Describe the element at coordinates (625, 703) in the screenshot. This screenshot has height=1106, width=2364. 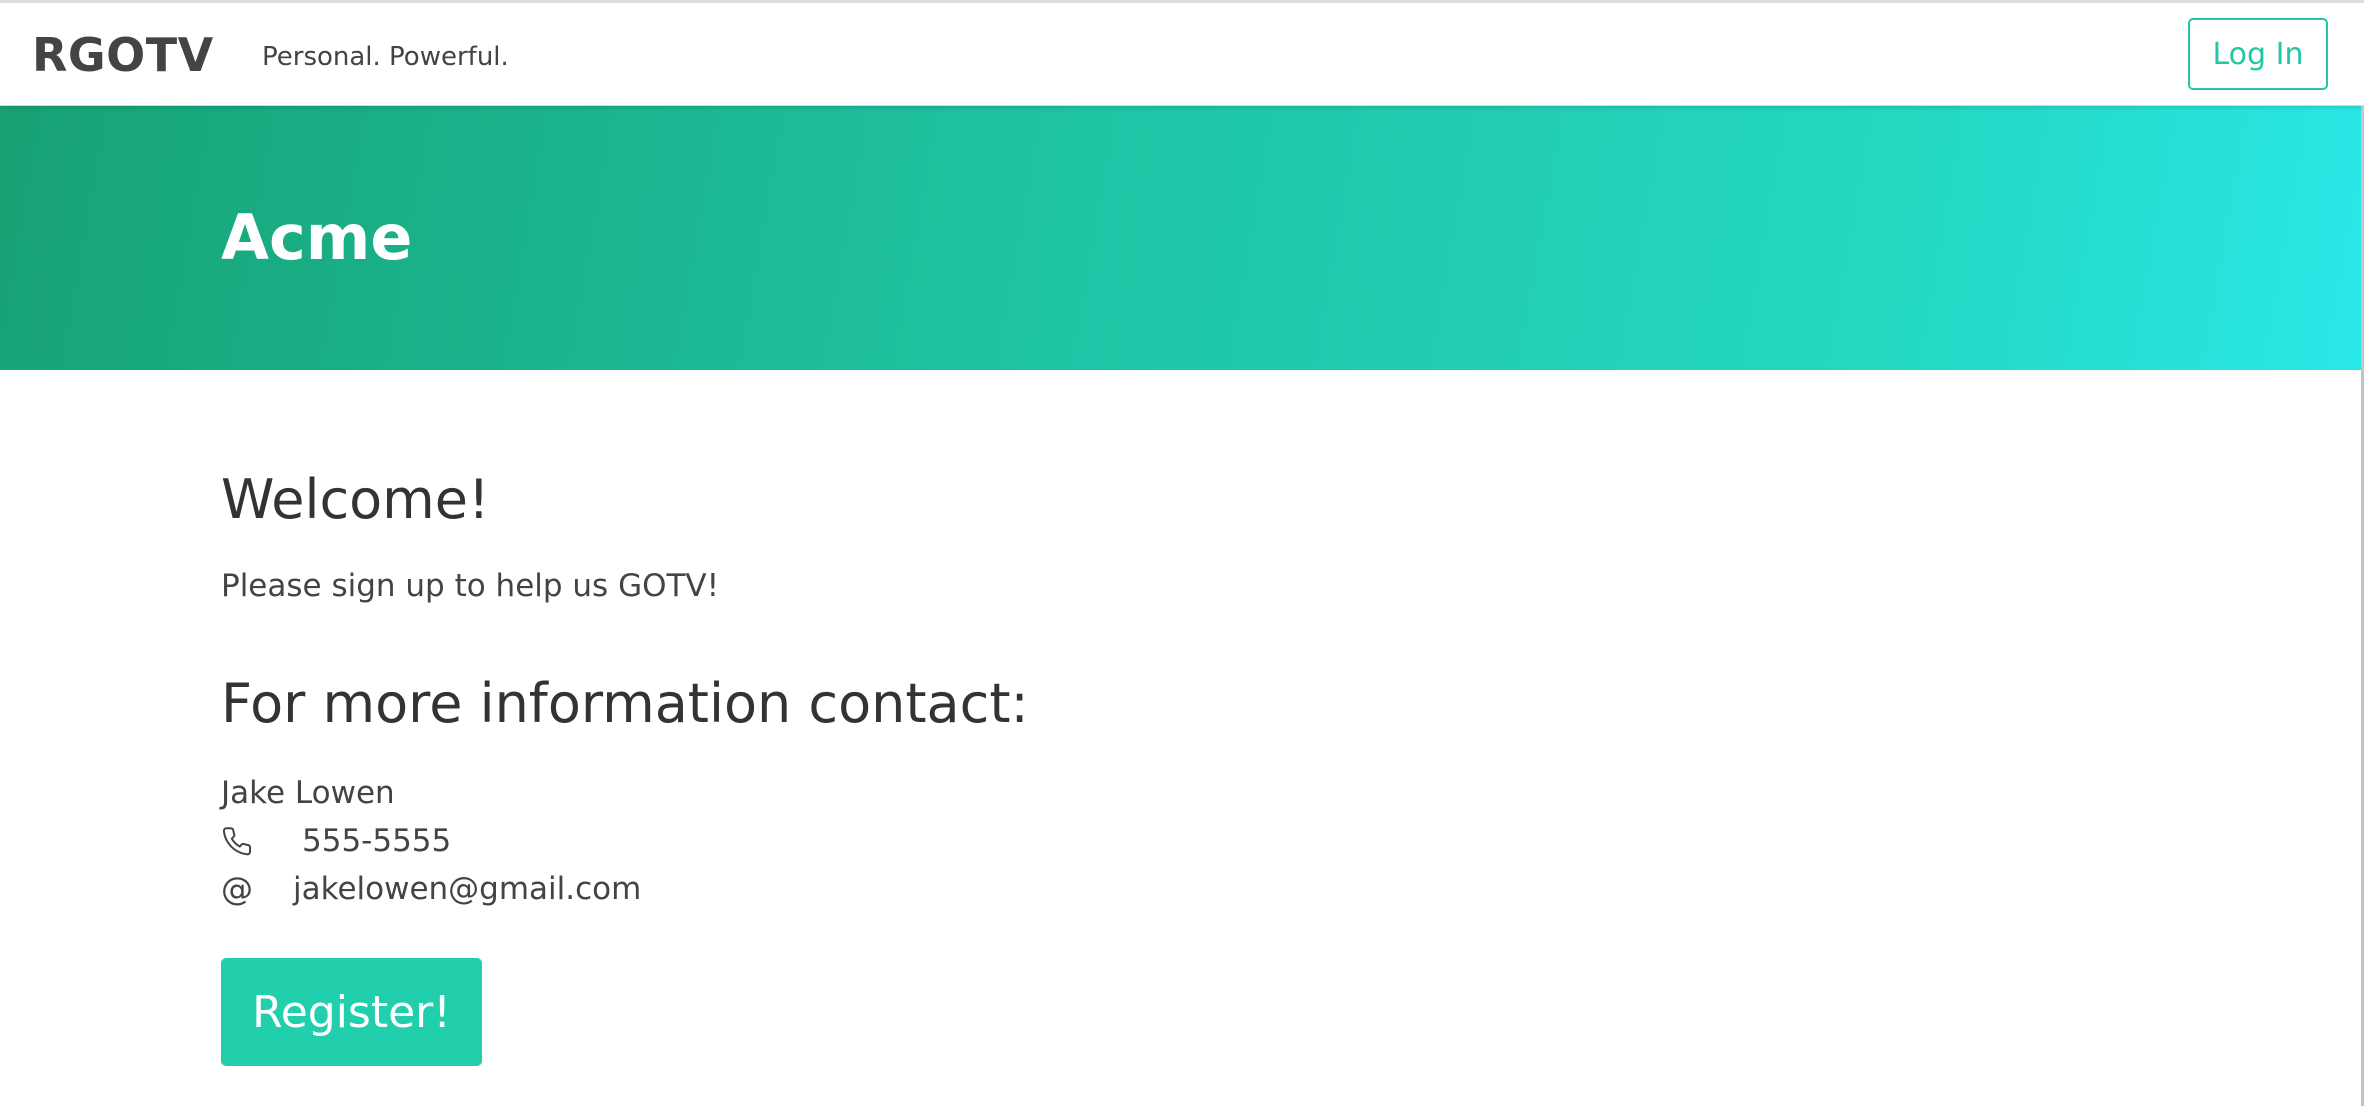
I see `contact-heading: For more information contact:` at that location.